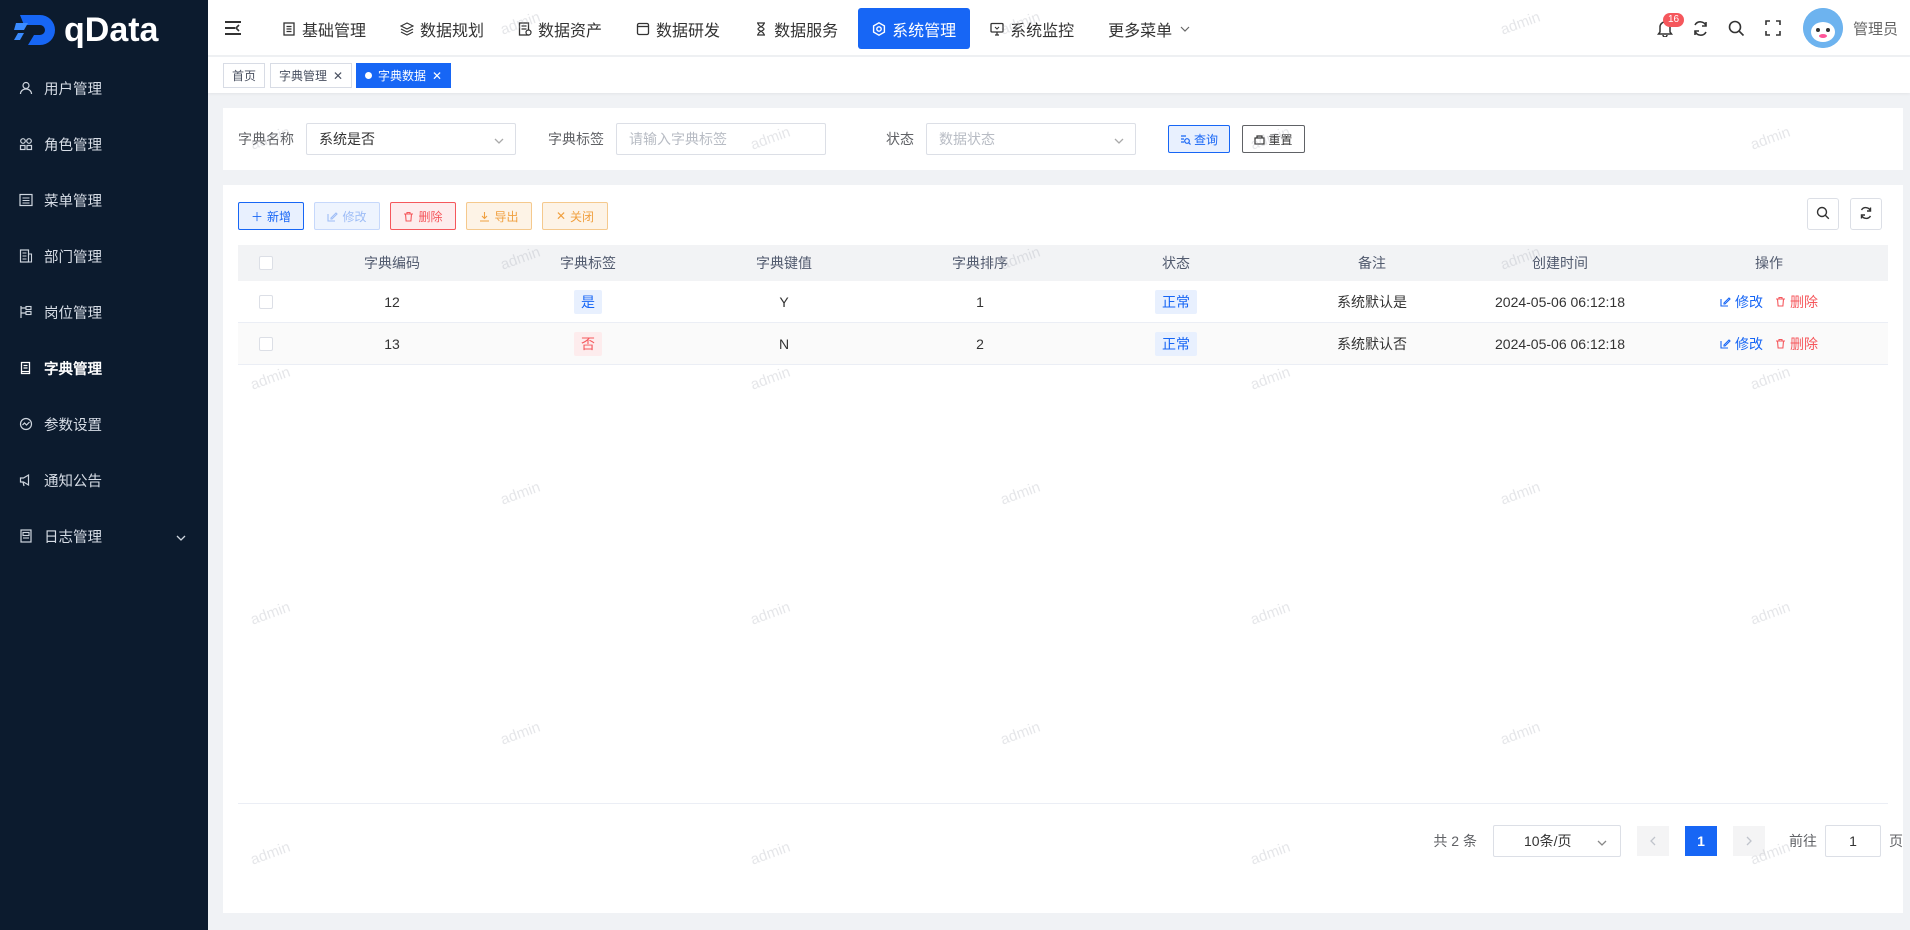  What do you see at coordinates (1032, 28) in the screenshot?
I see `top-nav-item: 系统监控` at bounding box center [1032, 28].